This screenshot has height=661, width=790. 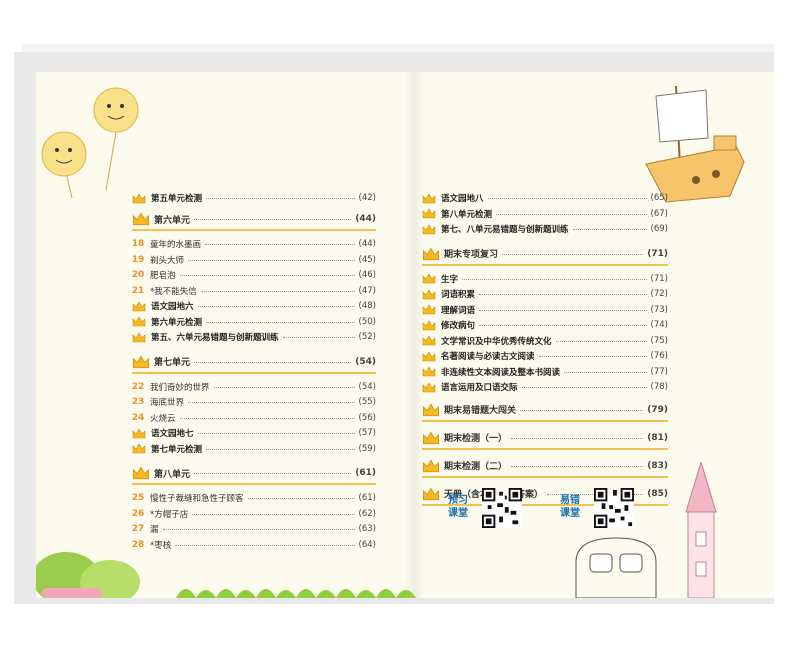 What do you see at coordinates (545, 310) in the screenshot?
I see `toc-entry: 理解词语 (73)` at bounding box center [545, 310].